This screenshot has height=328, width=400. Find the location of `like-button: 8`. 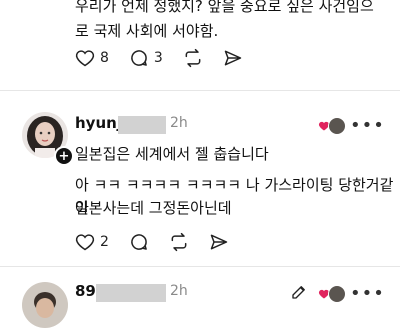

like-button: 8 is located at coordinates (92, 58).